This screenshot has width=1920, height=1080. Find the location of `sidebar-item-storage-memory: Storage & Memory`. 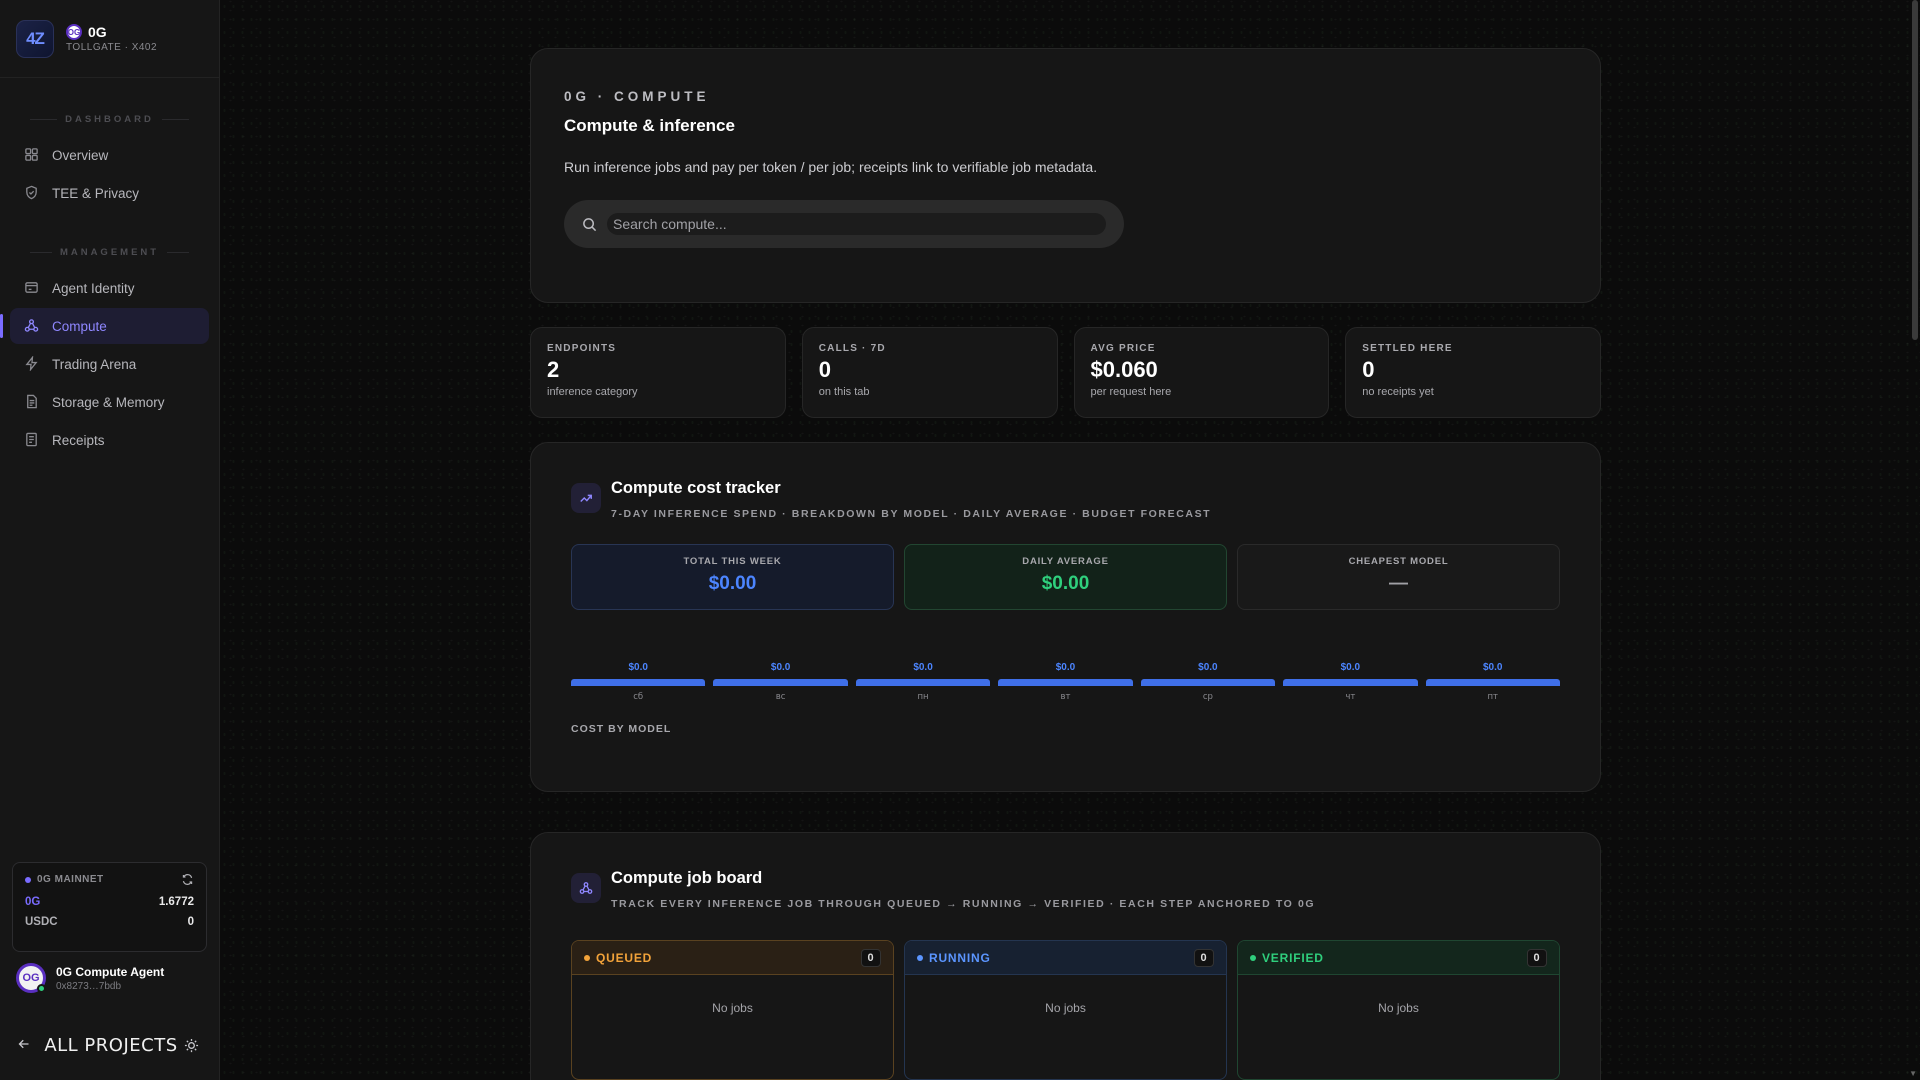

sidebar-item-storage-memory: Storage & Memory is located at coordinates (109, 402).